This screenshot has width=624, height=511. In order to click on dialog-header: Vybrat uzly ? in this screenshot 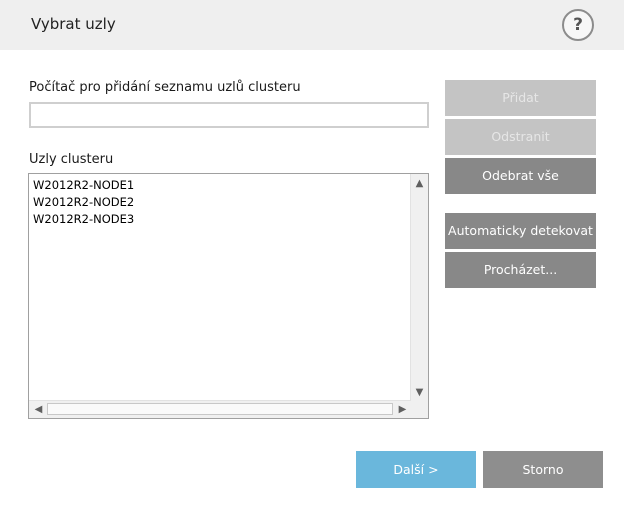, I will do `click(312, 25)`.